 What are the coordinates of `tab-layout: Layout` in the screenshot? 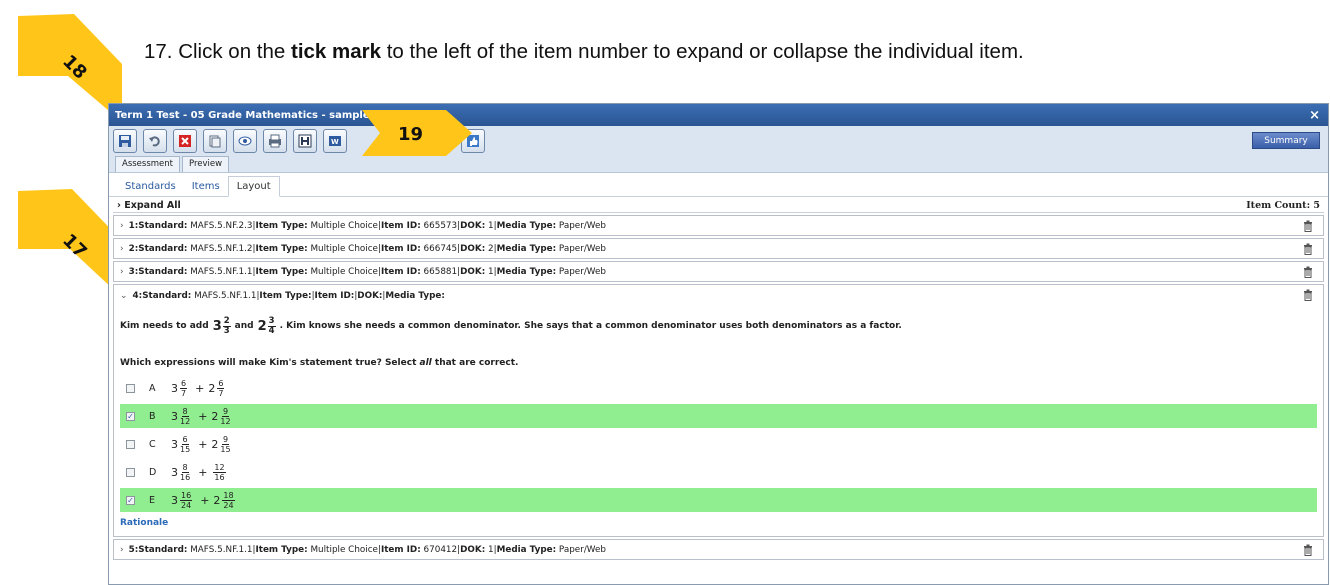 It's located at (253, 186).